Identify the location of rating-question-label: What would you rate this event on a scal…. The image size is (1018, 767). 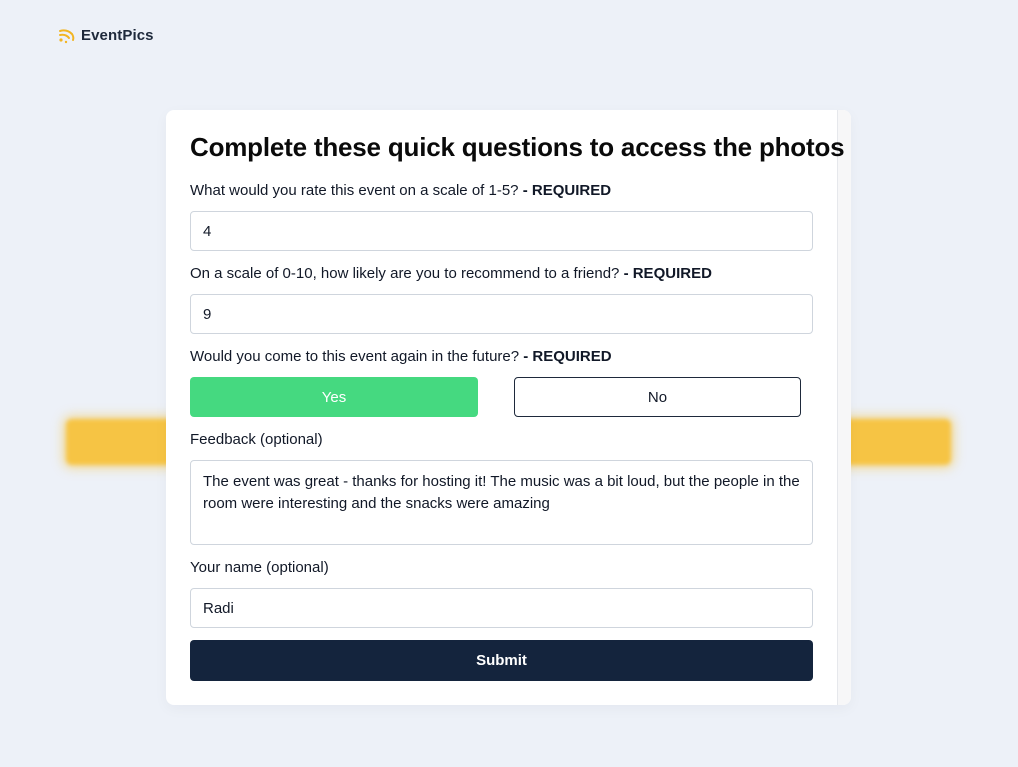
(400, 190).